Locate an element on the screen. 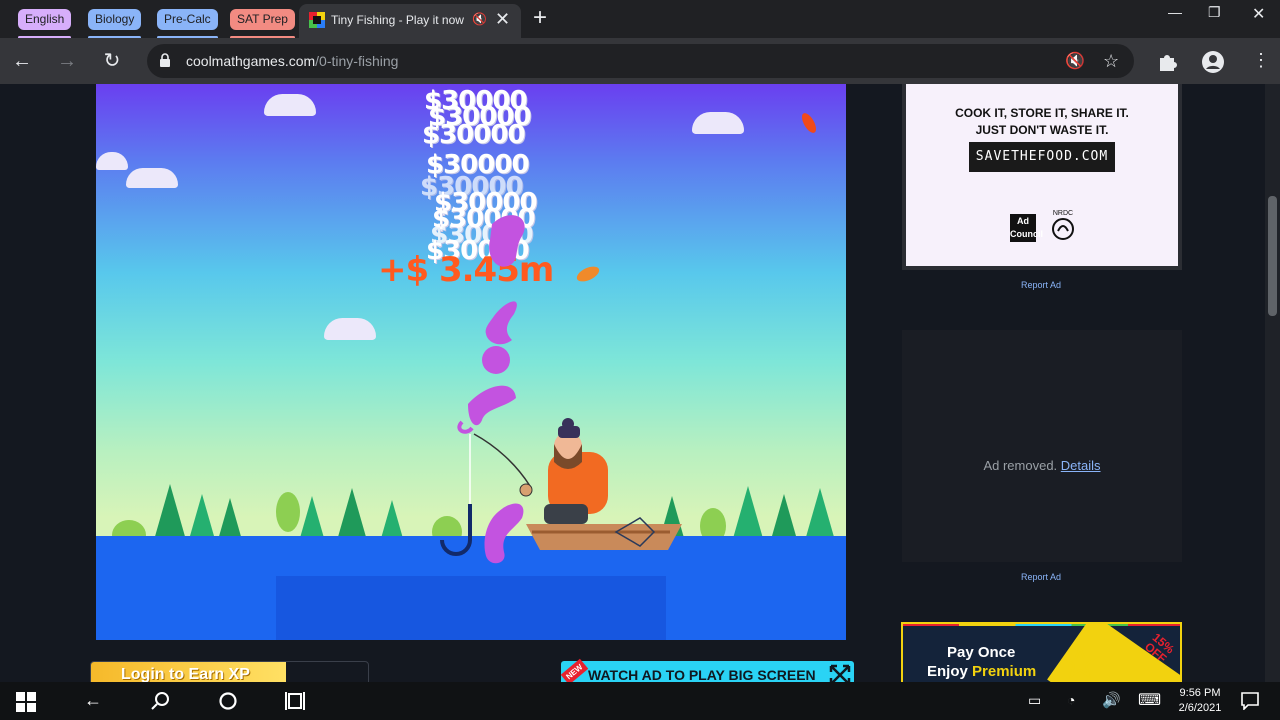 This screenshot has height=720, width=1280. fisherman is located at coordinates (563, 471).